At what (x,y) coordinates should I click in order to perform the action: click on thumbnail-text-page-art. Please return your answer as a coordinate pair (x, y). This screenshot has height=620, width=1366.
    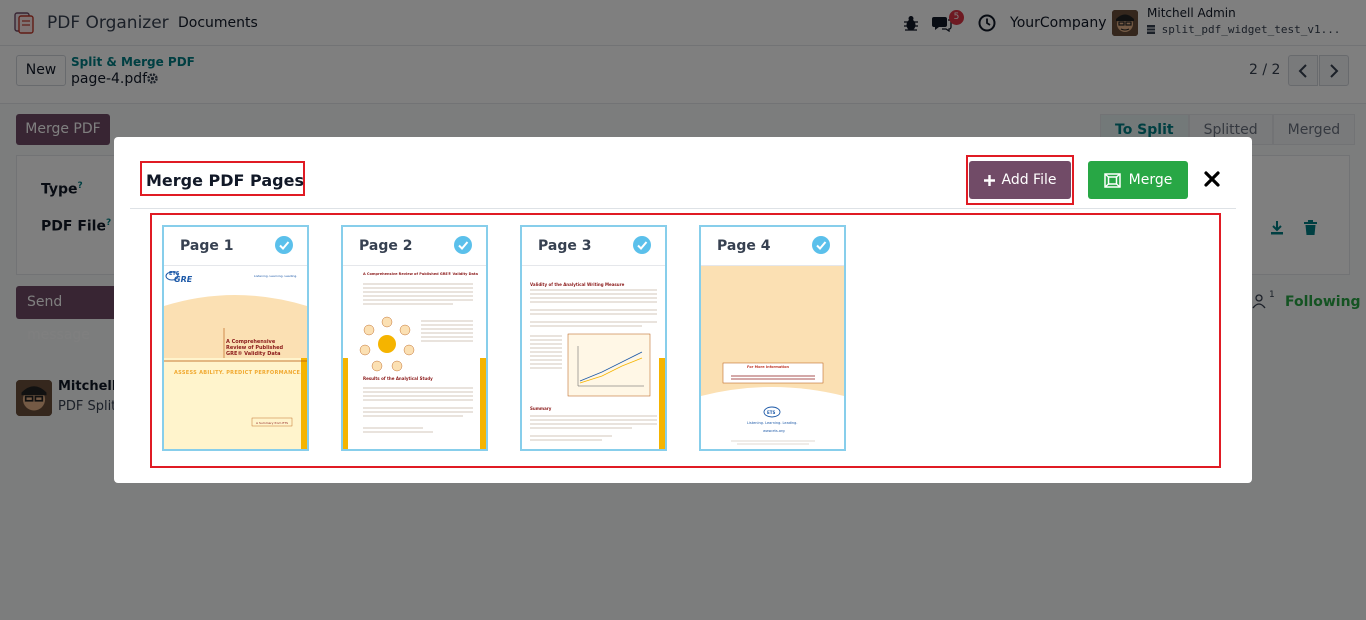
    Looking at the image, I should click on (414, 357).